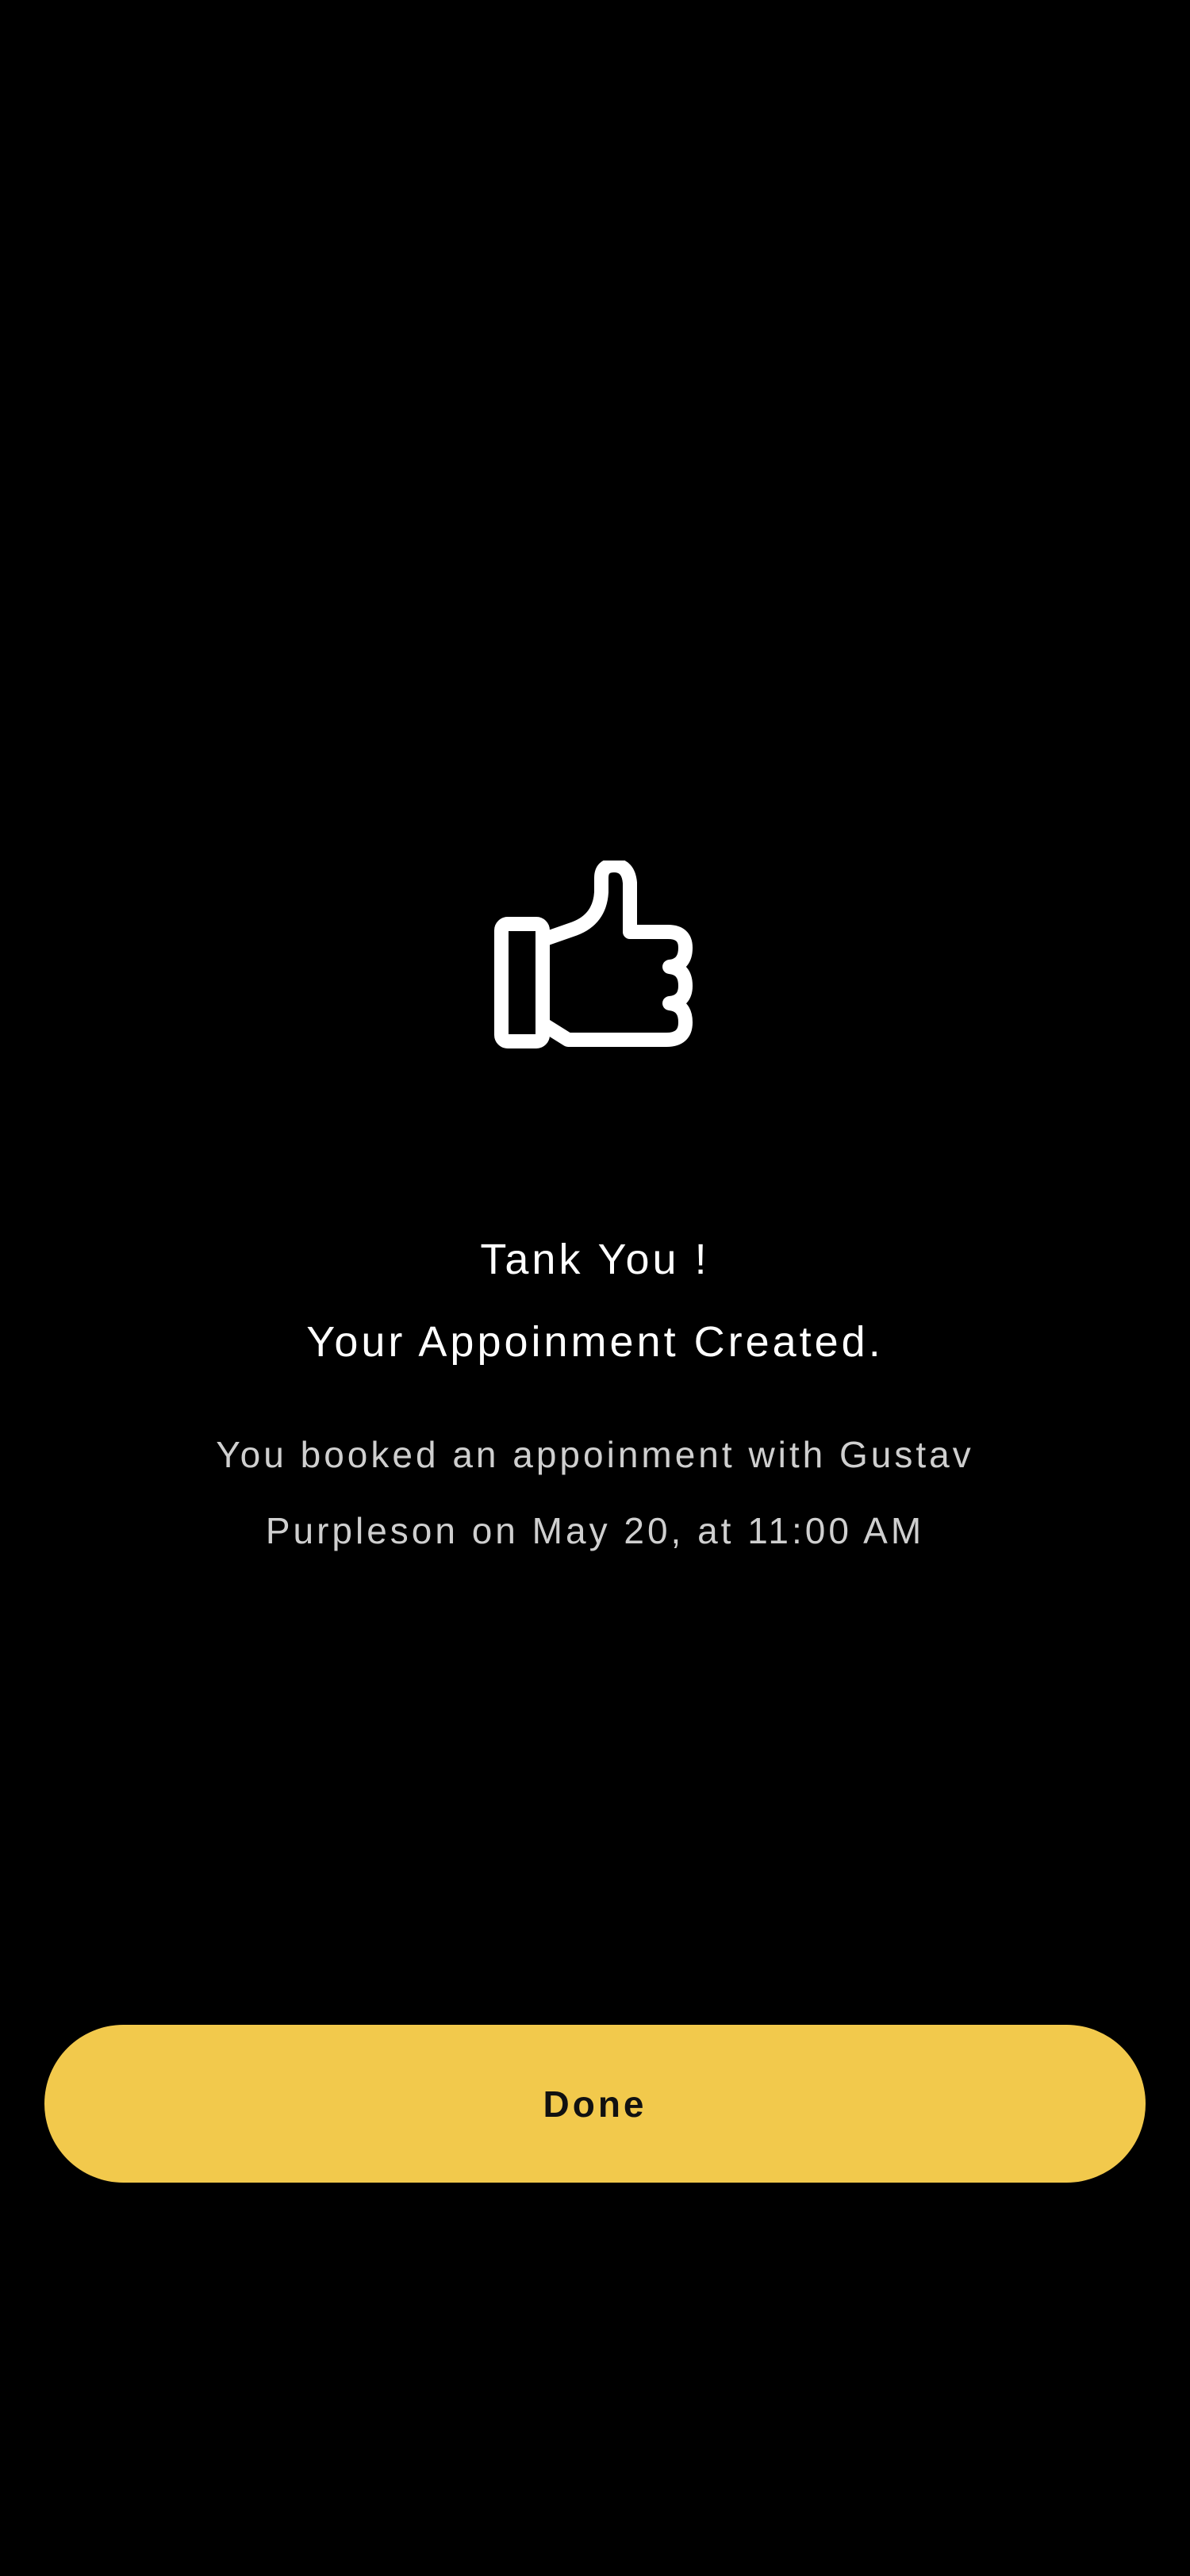 The image size is (1190, 2576). Describe the element at coordinates (595, 956) in the screenshot. I see `thumbs-up-icon` at that location.